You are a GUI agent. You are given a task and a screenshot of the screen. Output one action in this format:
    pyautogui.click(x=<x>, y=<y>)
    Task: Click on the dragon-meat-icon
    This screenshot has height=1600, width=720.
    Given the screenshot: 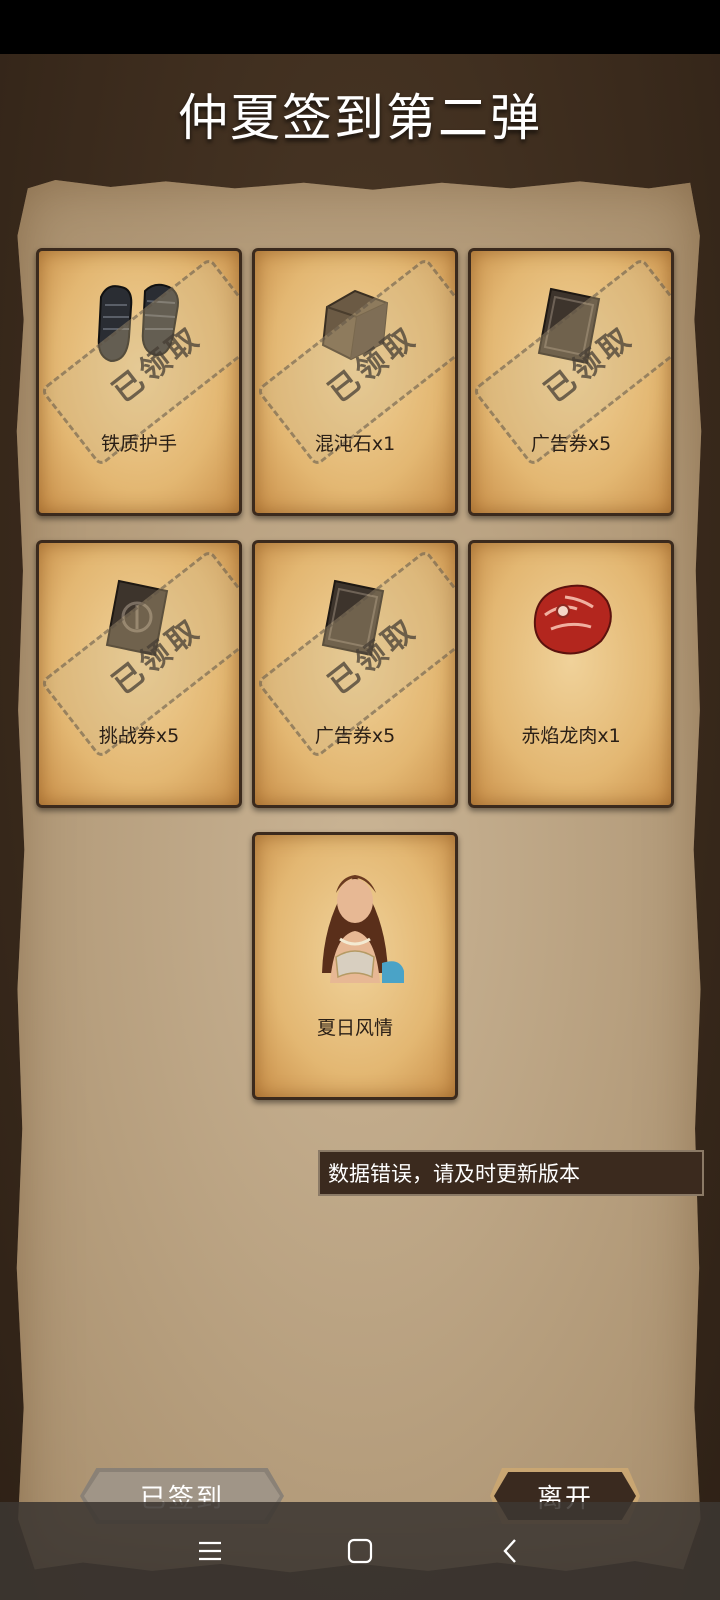 What is the action you would take?
    pyautogui.click(x=571, y=619)
    